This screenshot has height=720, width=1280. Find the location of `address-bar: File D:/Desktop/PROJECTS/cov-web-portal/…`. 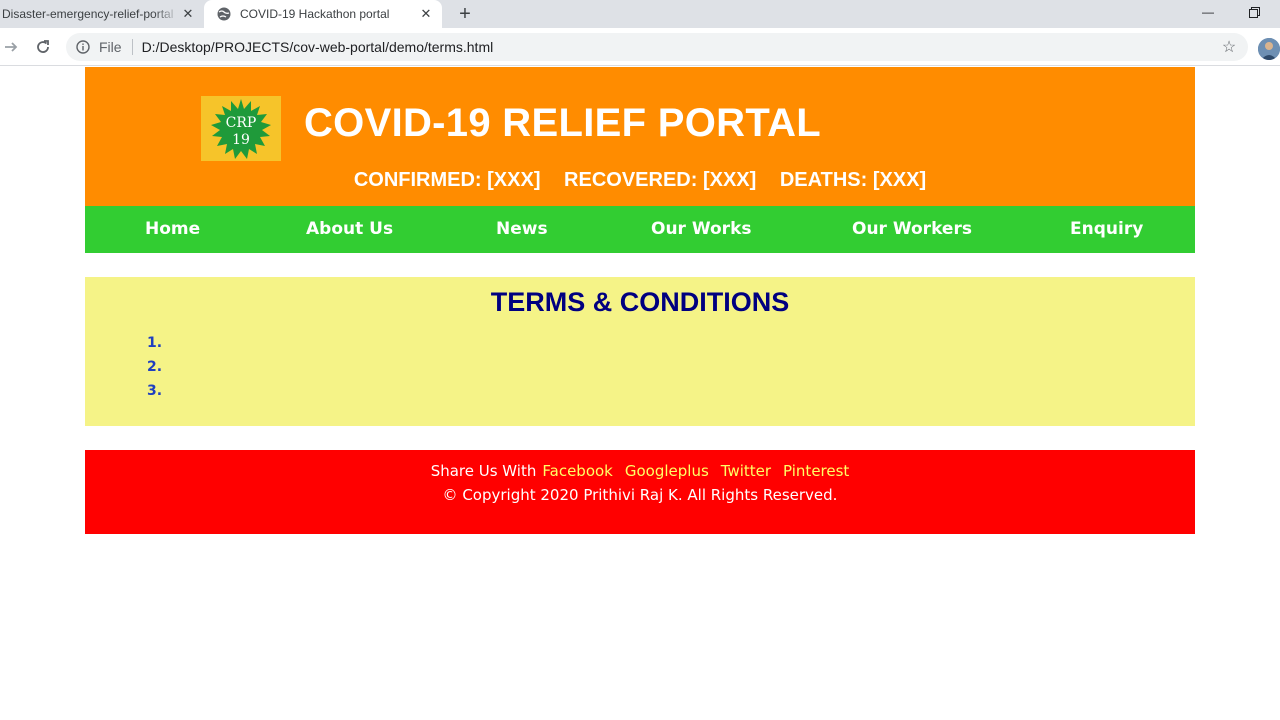

address-bar: File D:/Desktop/PROJECTS/cov-web-portal/… is located at coordinates (657, 47).